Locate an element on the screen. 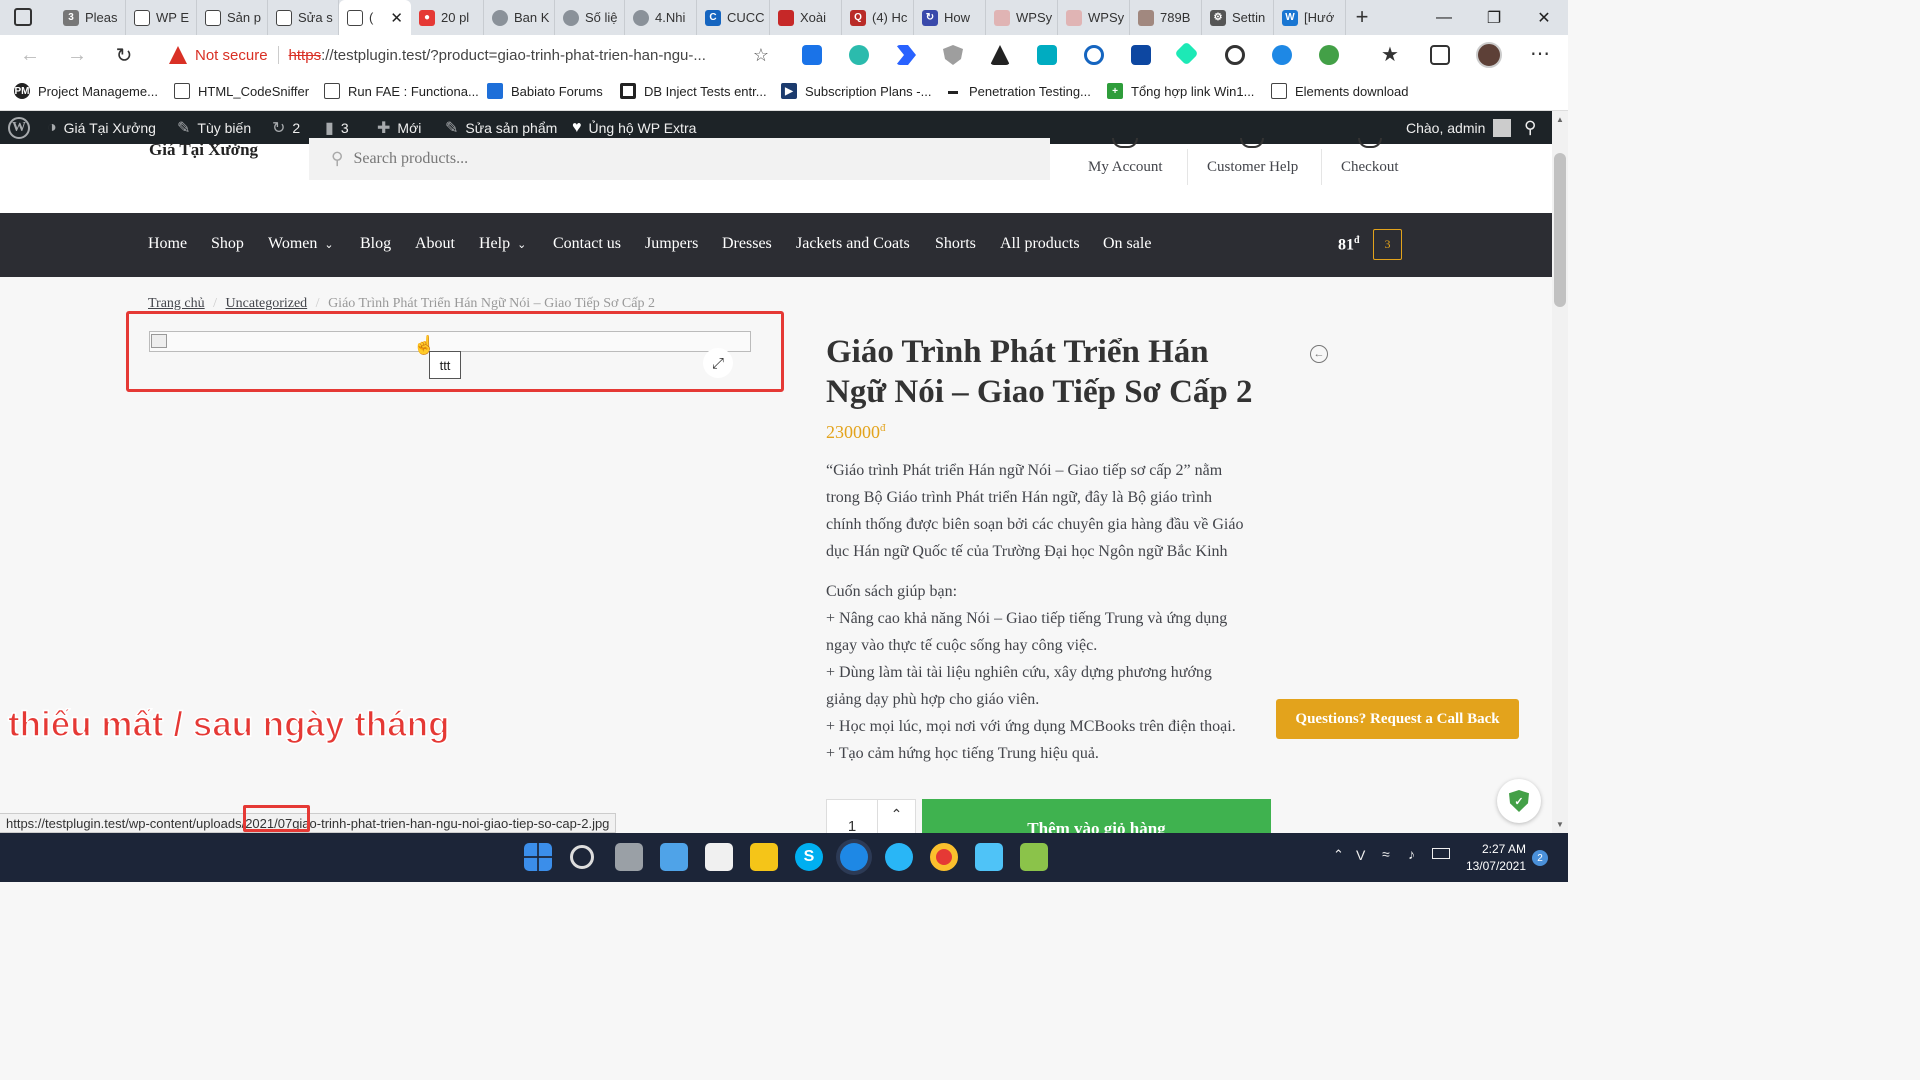 The height and width of the screenshot is (1080, 1920). menu-item-jumpers: Jumpers is located at coordinates (671, 244).